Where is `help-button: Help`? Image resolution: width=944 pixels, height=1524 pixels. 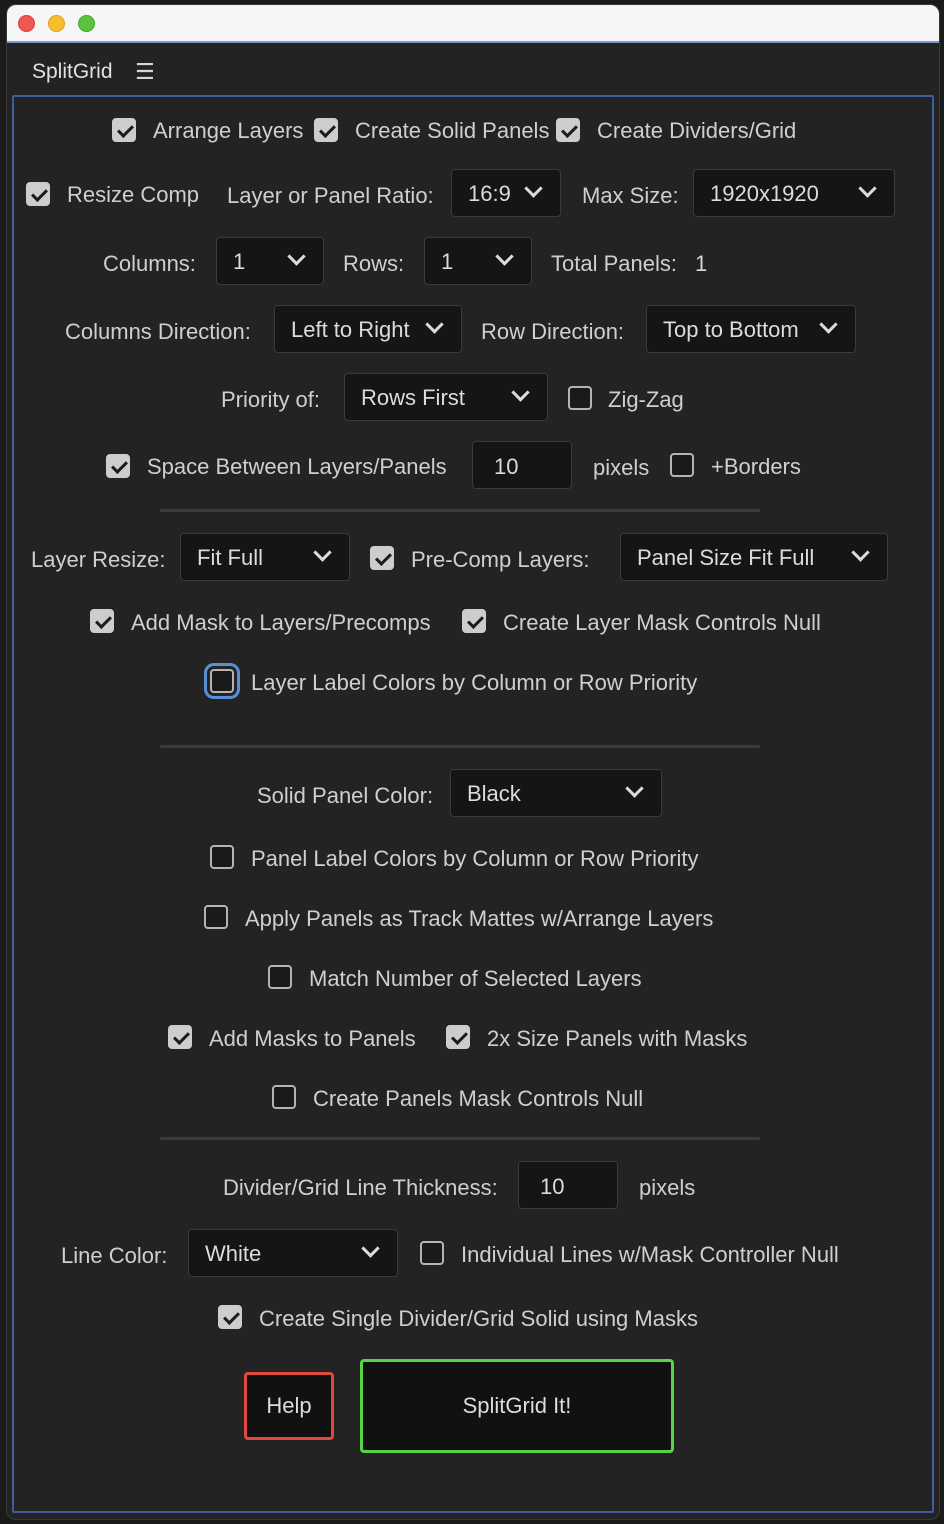
help-button: Help is located at coordinates (289, 1406).